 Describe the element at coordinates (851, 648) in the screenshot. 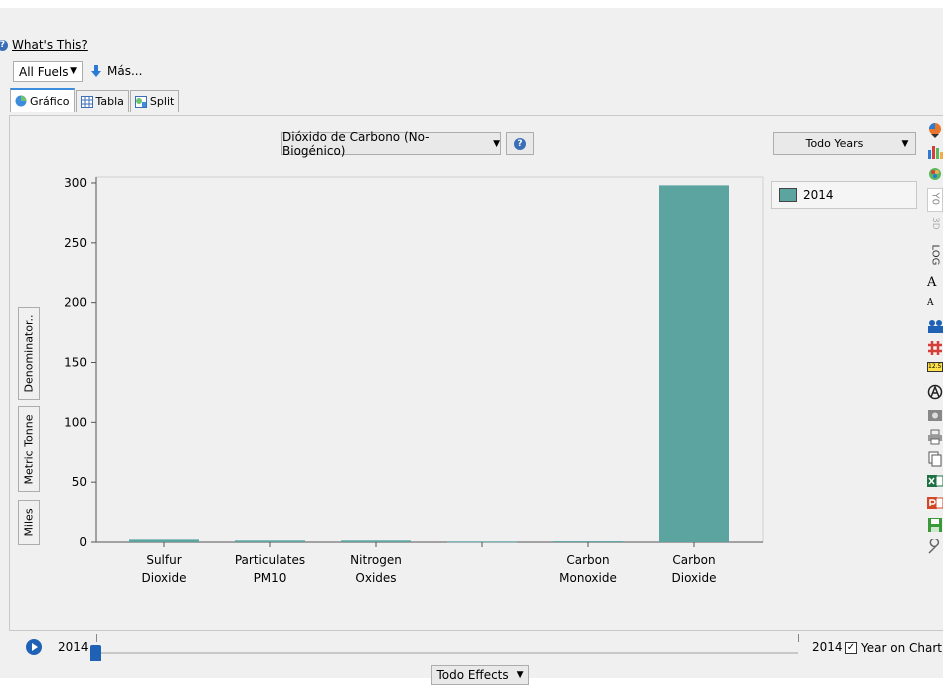

I see `checkbox-checked-icon: ✓` at that location.